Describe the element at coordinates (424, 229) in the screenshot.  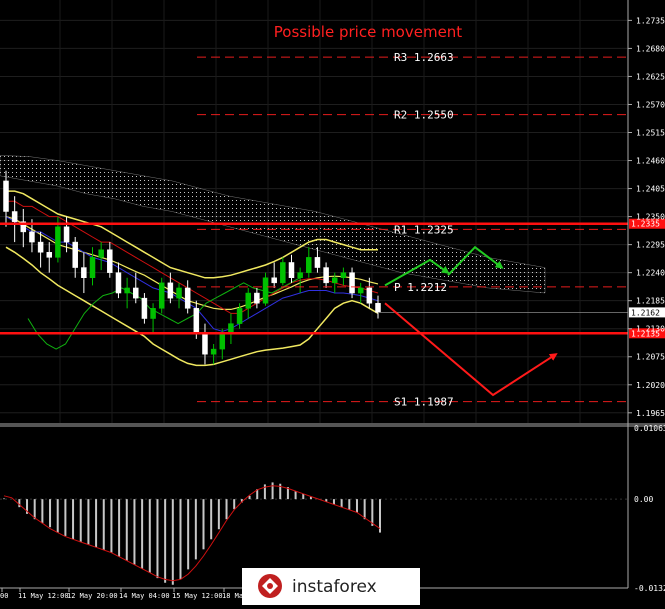
I see `pivot-label: R1 1.2325` at that location.